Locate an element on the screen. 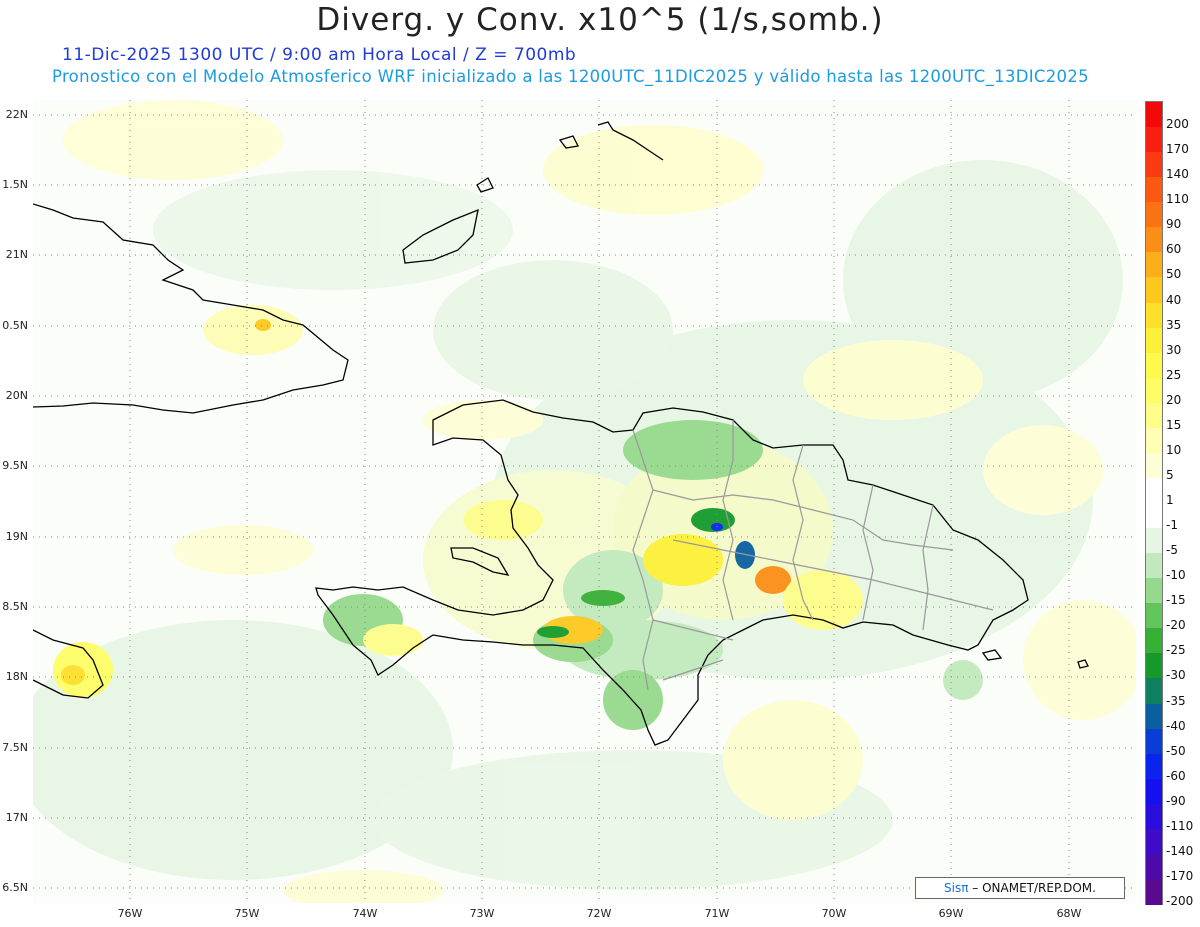 This screenshot has height=927, width=1200. lon-label: 73W is located at coordinates (482, 913).